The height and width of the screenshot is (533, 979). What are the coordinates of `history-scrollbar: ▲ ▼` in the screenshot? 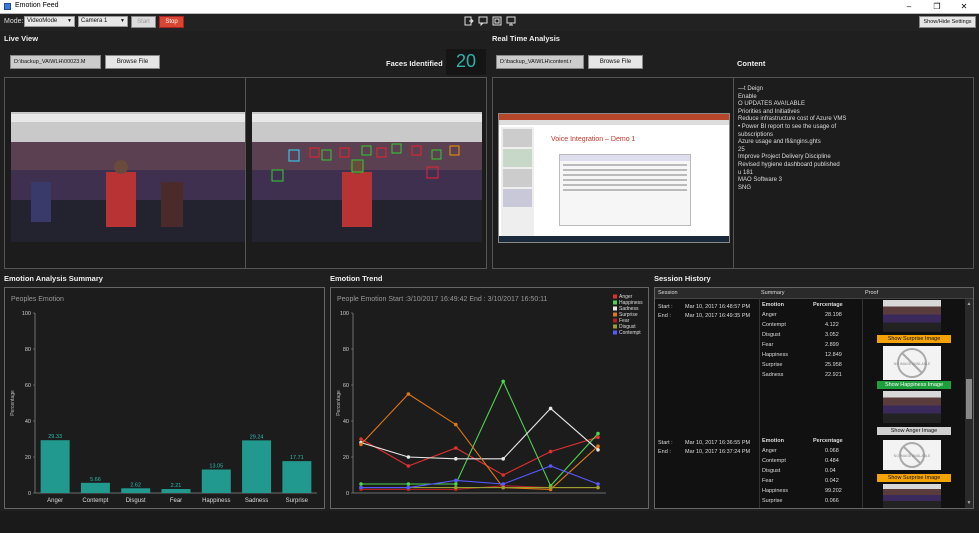 It's located at (969, 403).